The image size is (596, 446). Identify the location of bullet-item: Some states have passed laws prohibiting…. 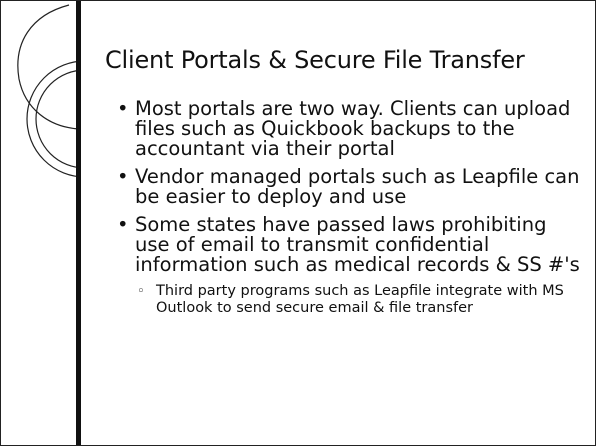
(352, 245).